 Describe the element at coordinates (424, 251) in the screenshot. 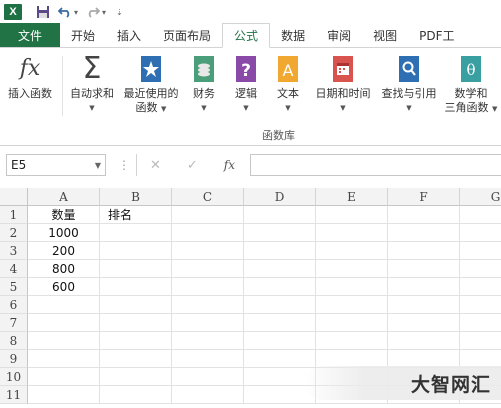

I see `cell-f3` at that location.